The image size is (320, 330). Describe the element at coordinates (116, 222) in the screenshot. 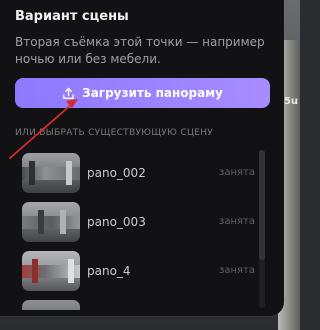

I see `scene-name: pano_003` at that location.